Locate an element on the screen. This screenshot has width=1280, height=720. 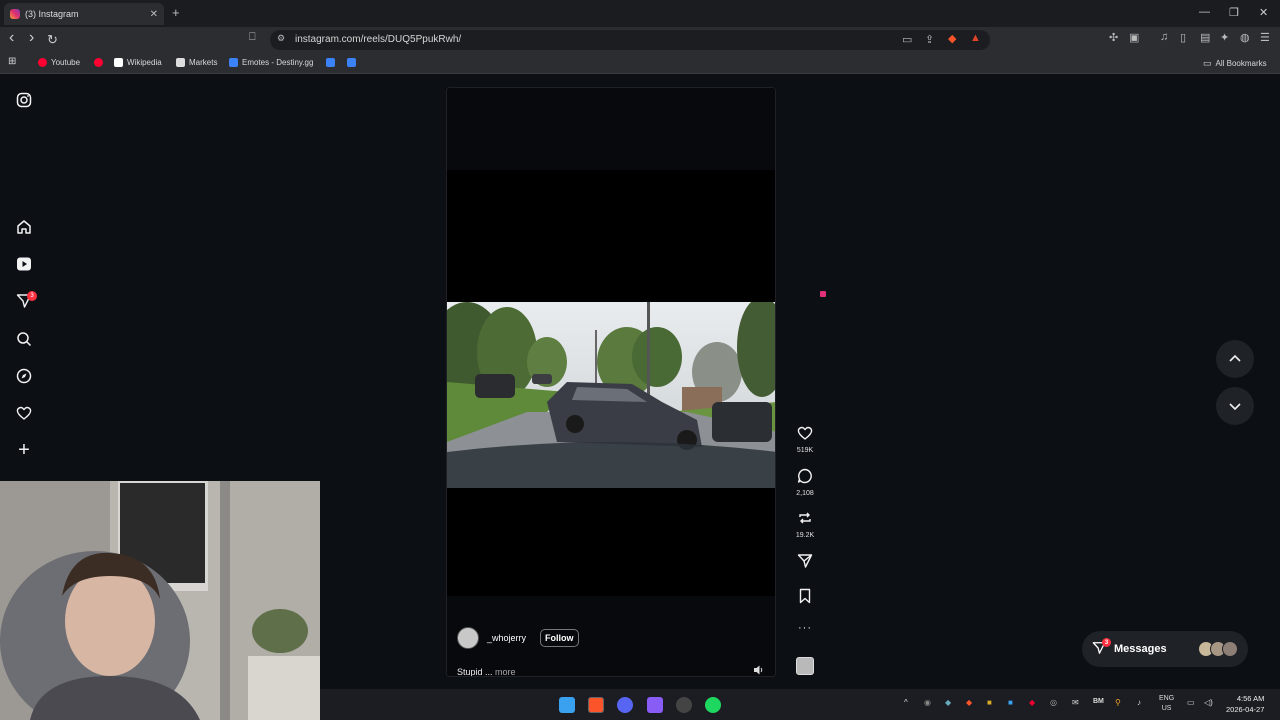
all-bookmarks-button: ▭ All Bookmarks is located at coordinates (1235, 63).